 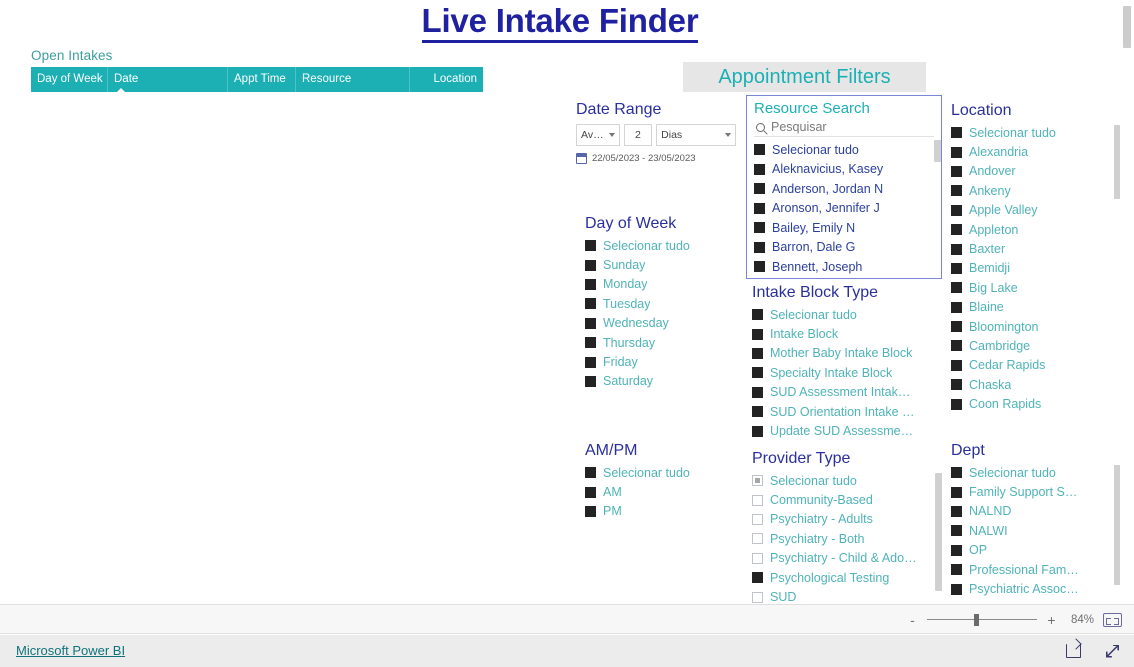 I want to click on slicer-item: SUD, so click(x=840, y=595).